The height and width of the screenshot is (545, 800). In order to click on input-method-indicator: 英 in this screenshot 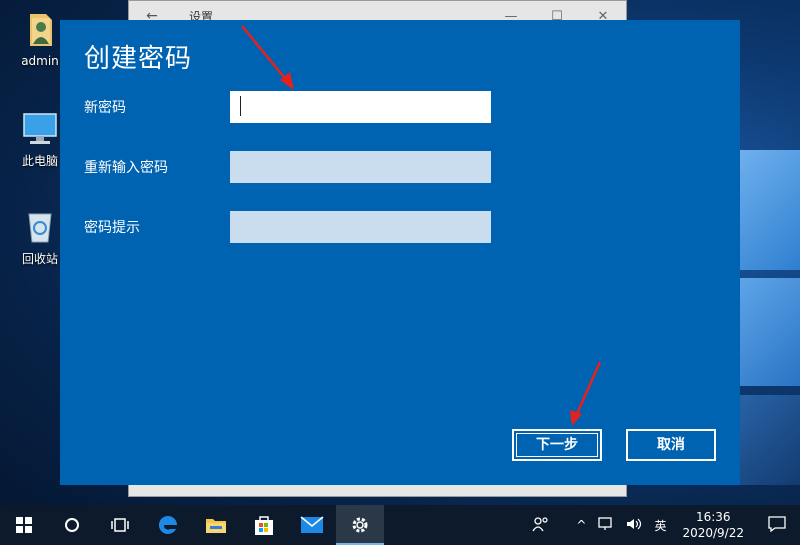, I will do `click(660, 525)`.